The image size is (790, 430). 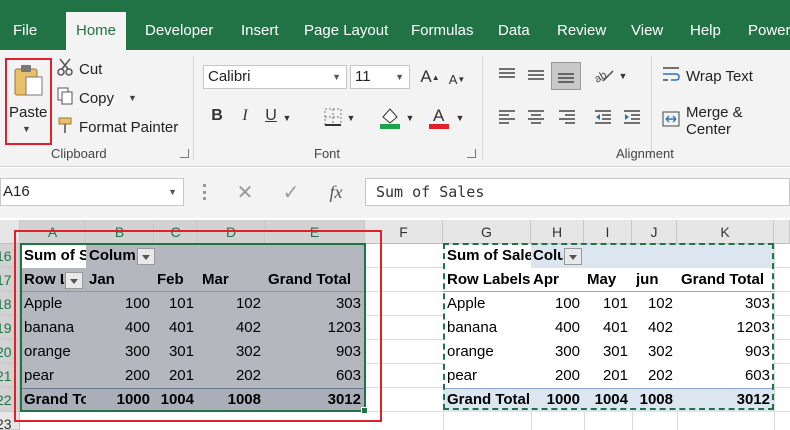 What do you see at coordinates (577, 192) in the screenshot?
I see `formula-input: Sum of Sales` at bounding box center [577, 192].